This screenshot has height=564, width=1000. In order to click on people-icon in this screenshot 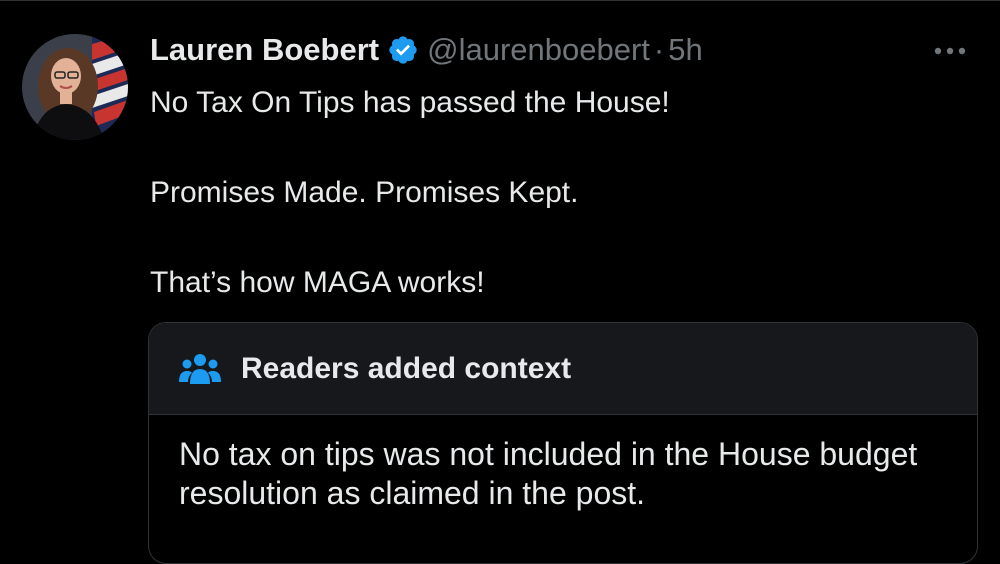, I will do `click(200, 369)`.